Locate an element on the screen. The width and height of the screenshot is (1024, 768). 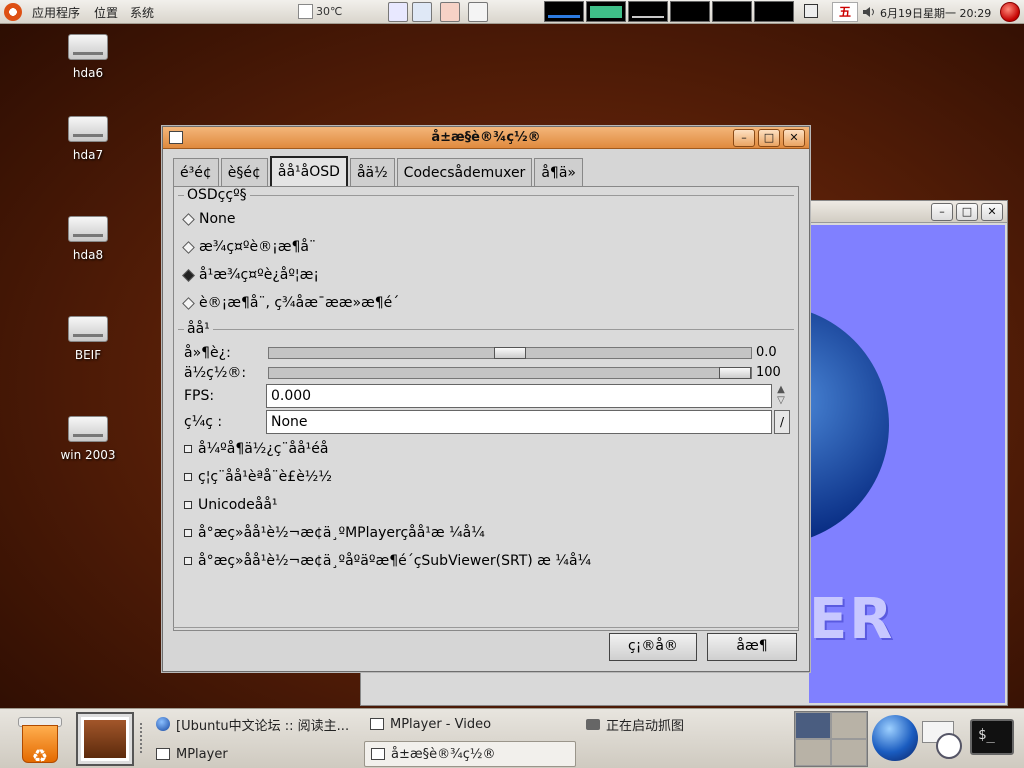
weather-icon is located at coordinates (305, 11).